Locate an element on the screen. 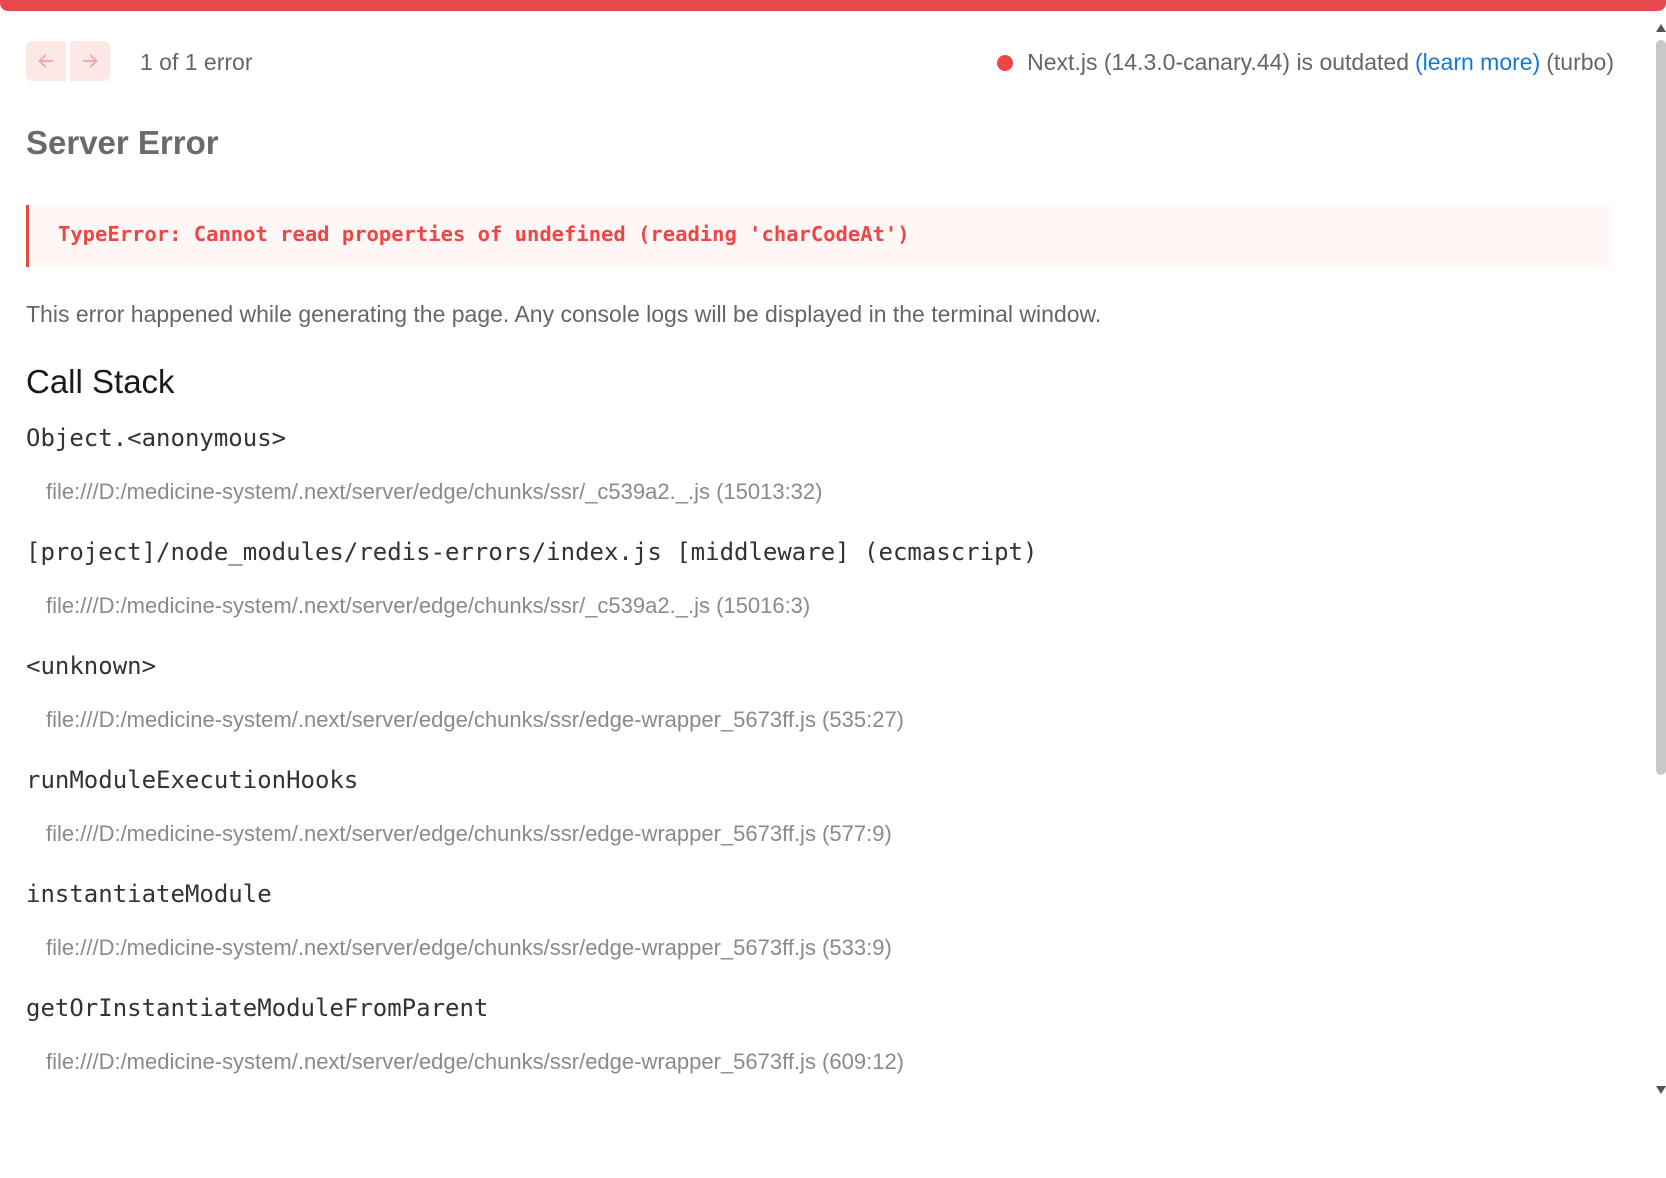 The width and height of the screenshot is (1666, 1178). page-title: Server Error is located at coordinates (122, 142).